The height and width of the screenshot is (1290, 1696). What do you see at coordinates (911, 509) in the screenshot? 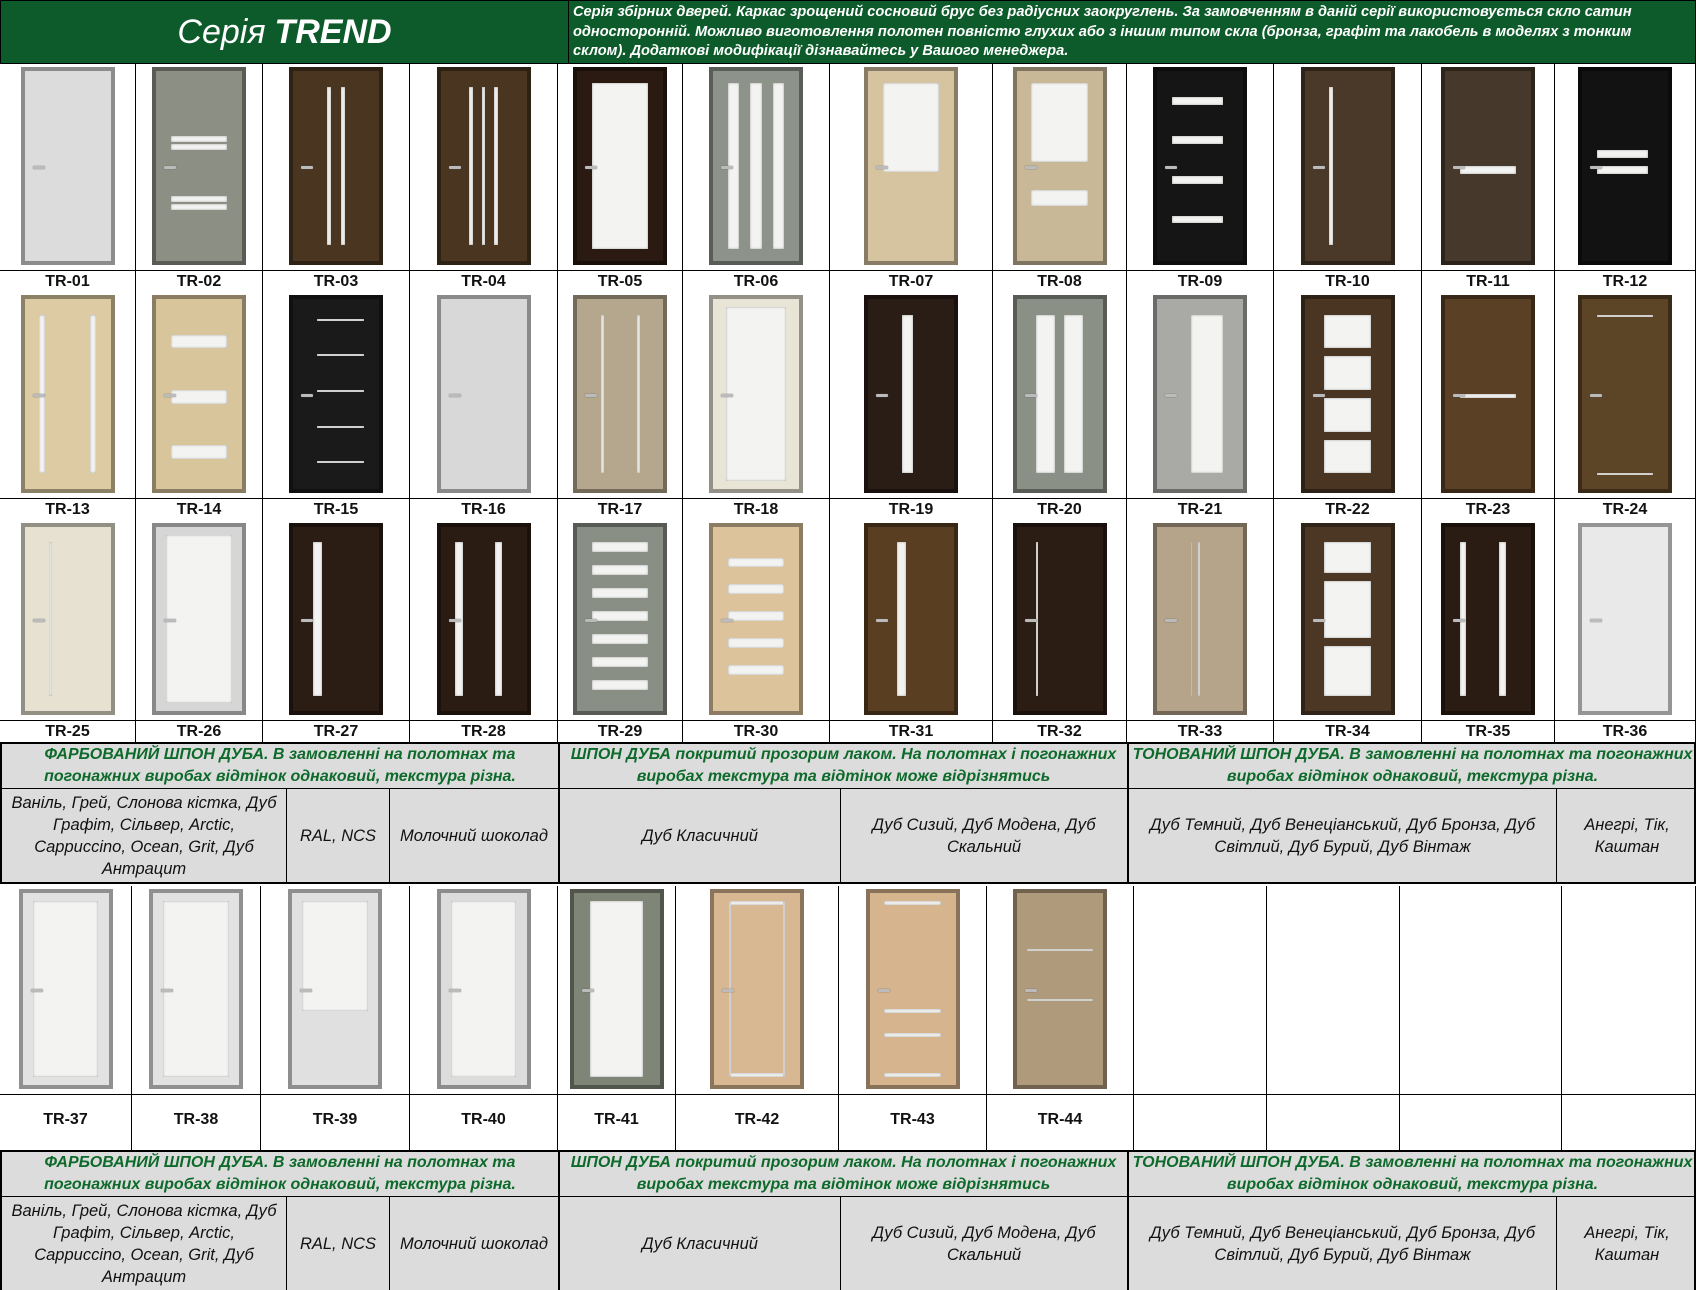
I see `door-model-code: TR-19` at bounding box center [911, 509].